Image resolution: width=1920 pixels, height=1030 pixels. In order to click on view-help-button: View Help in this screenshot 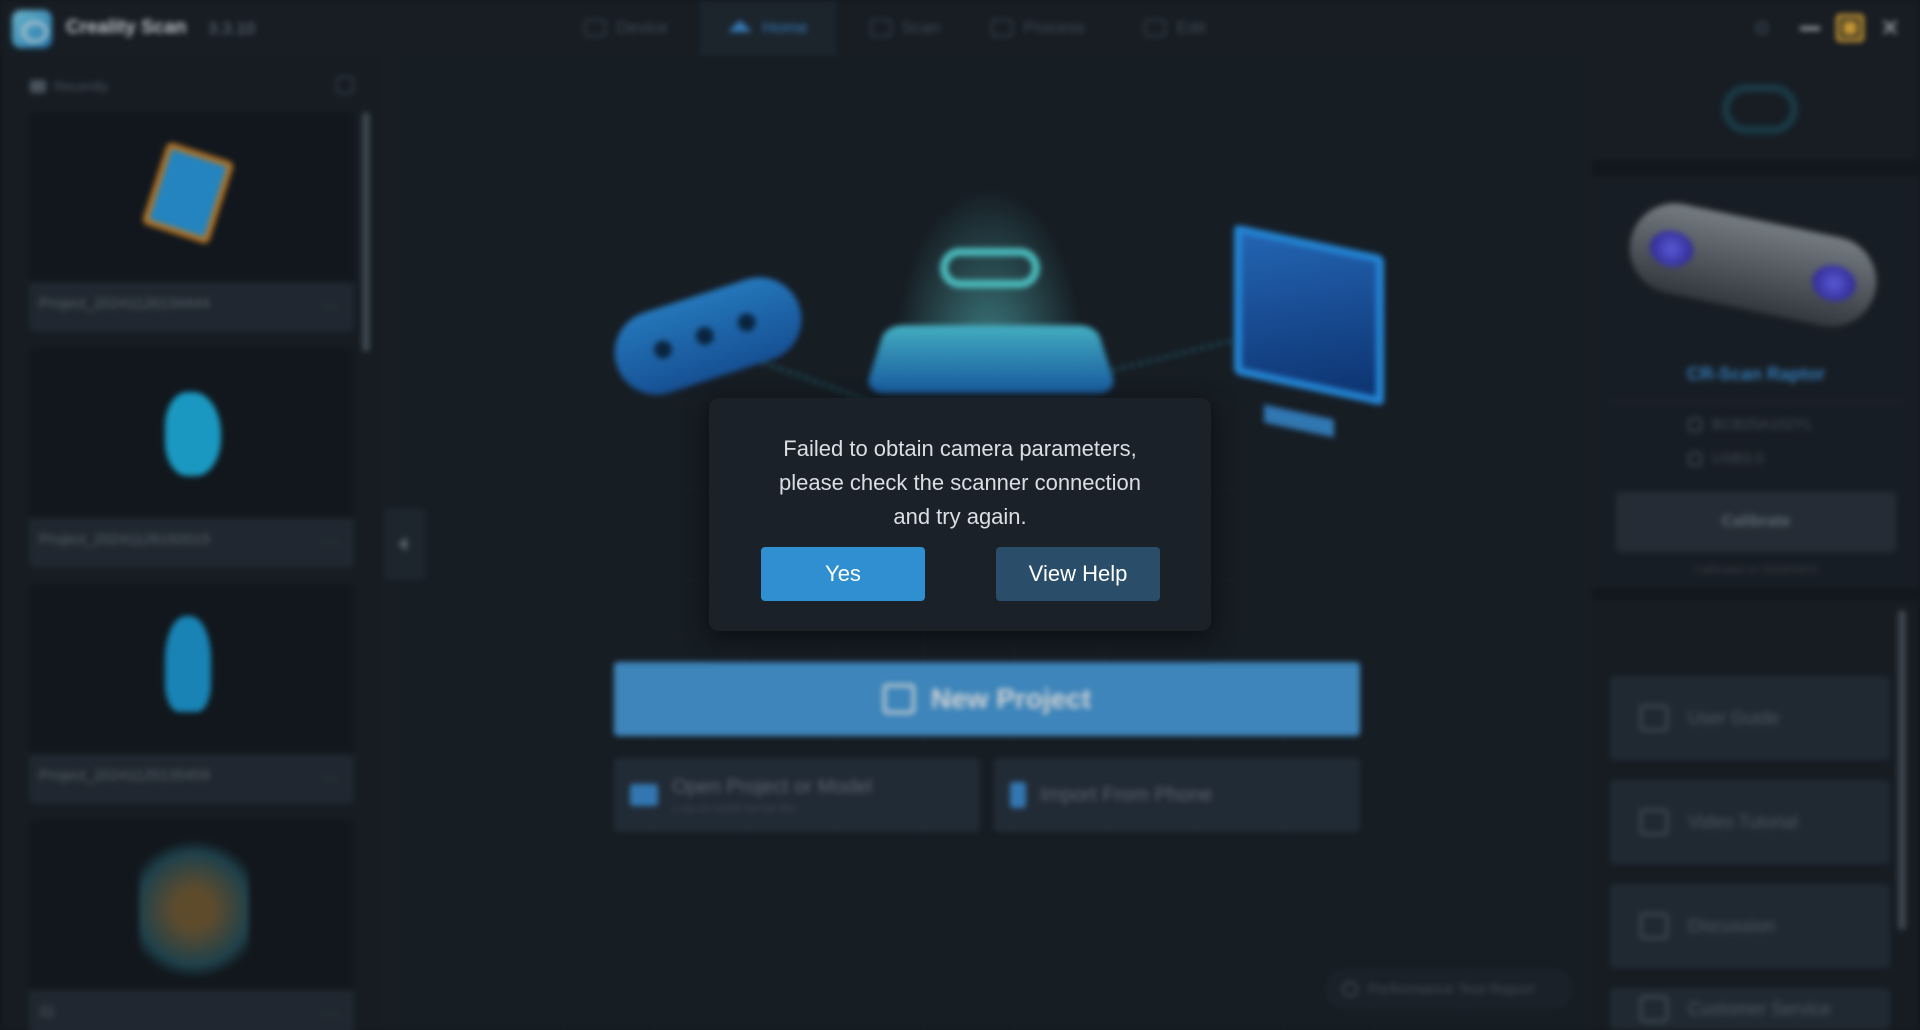, I will do `click(1078, 574)`.